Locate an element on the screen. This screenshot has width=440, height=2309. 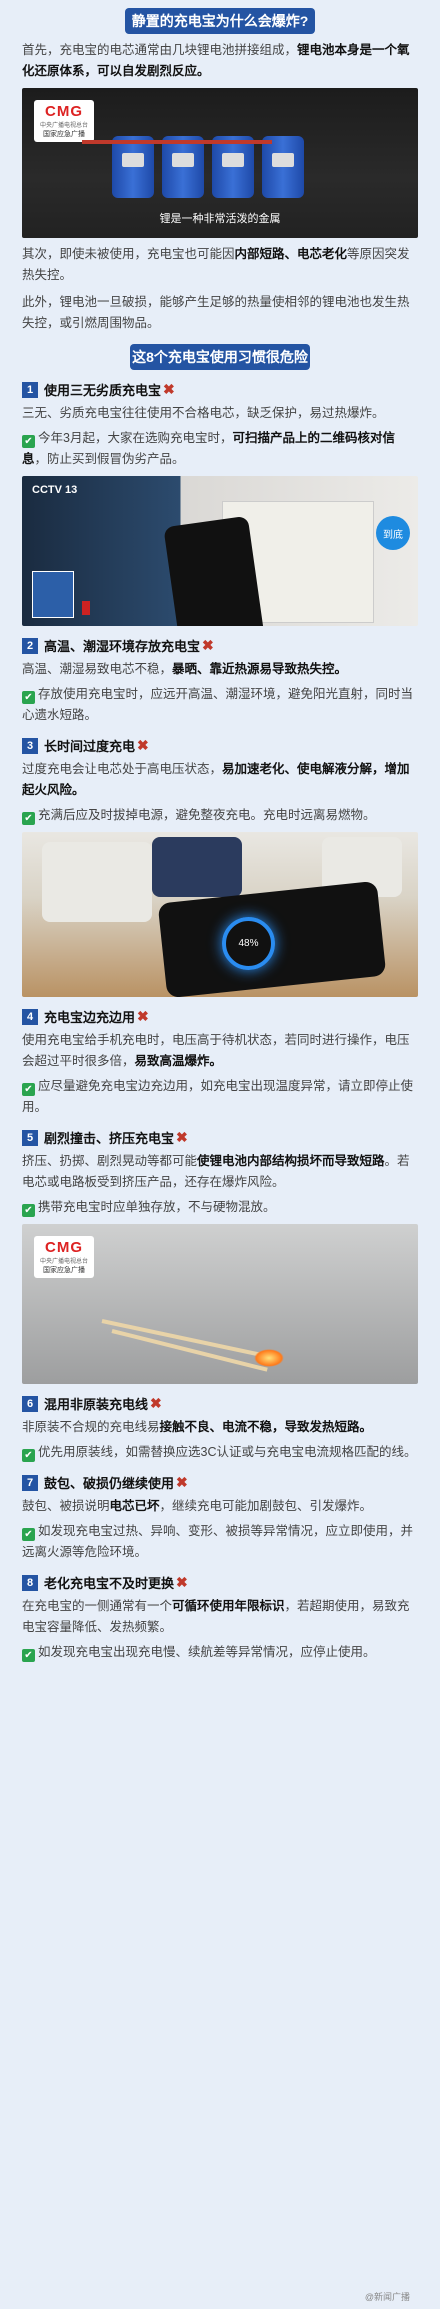
charging-ring: 48% is located at coordinates (248, 943).